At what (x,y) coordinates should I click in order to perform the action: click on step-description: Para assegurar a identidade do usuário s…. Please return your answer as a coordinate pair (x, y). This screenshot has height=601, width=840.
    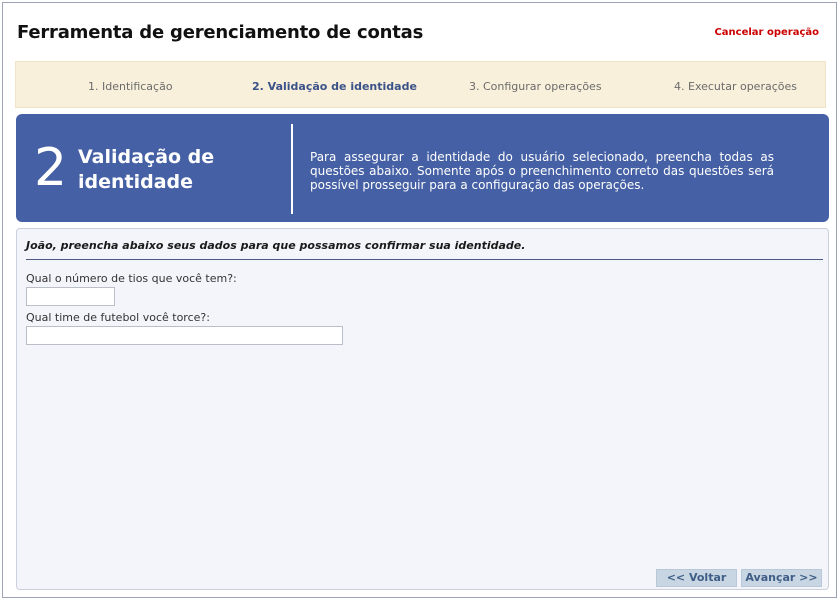
    Looking at the image, I should click on (542, 171).